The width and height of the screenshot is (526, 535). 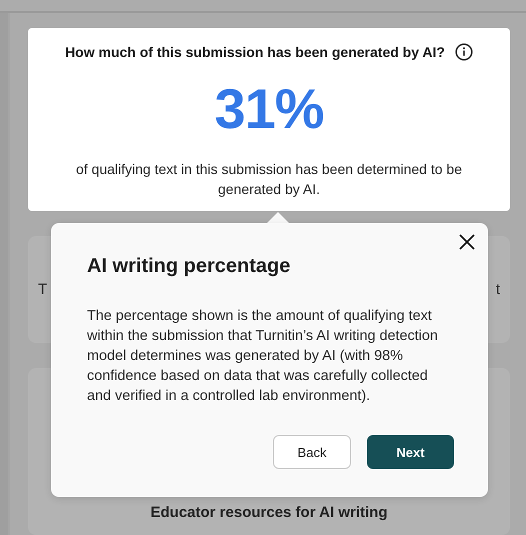 What do you see at coordinates (43, 289) in the screenshot?
I see `card-text: T` at bounding box center [43, 289].